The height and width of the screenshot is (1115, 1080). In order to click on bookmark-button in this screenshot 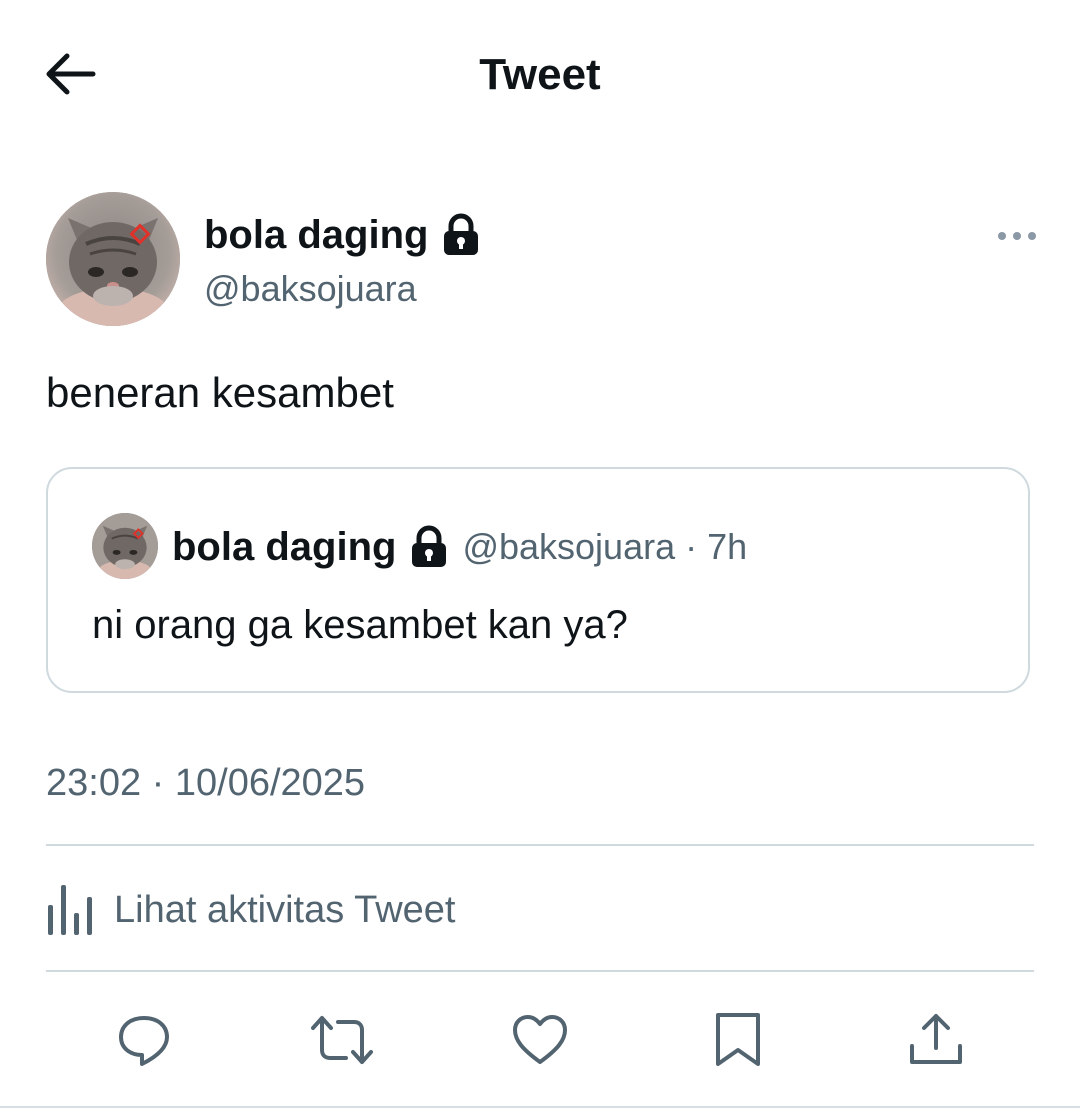, I will do `click(738, 1040)`.